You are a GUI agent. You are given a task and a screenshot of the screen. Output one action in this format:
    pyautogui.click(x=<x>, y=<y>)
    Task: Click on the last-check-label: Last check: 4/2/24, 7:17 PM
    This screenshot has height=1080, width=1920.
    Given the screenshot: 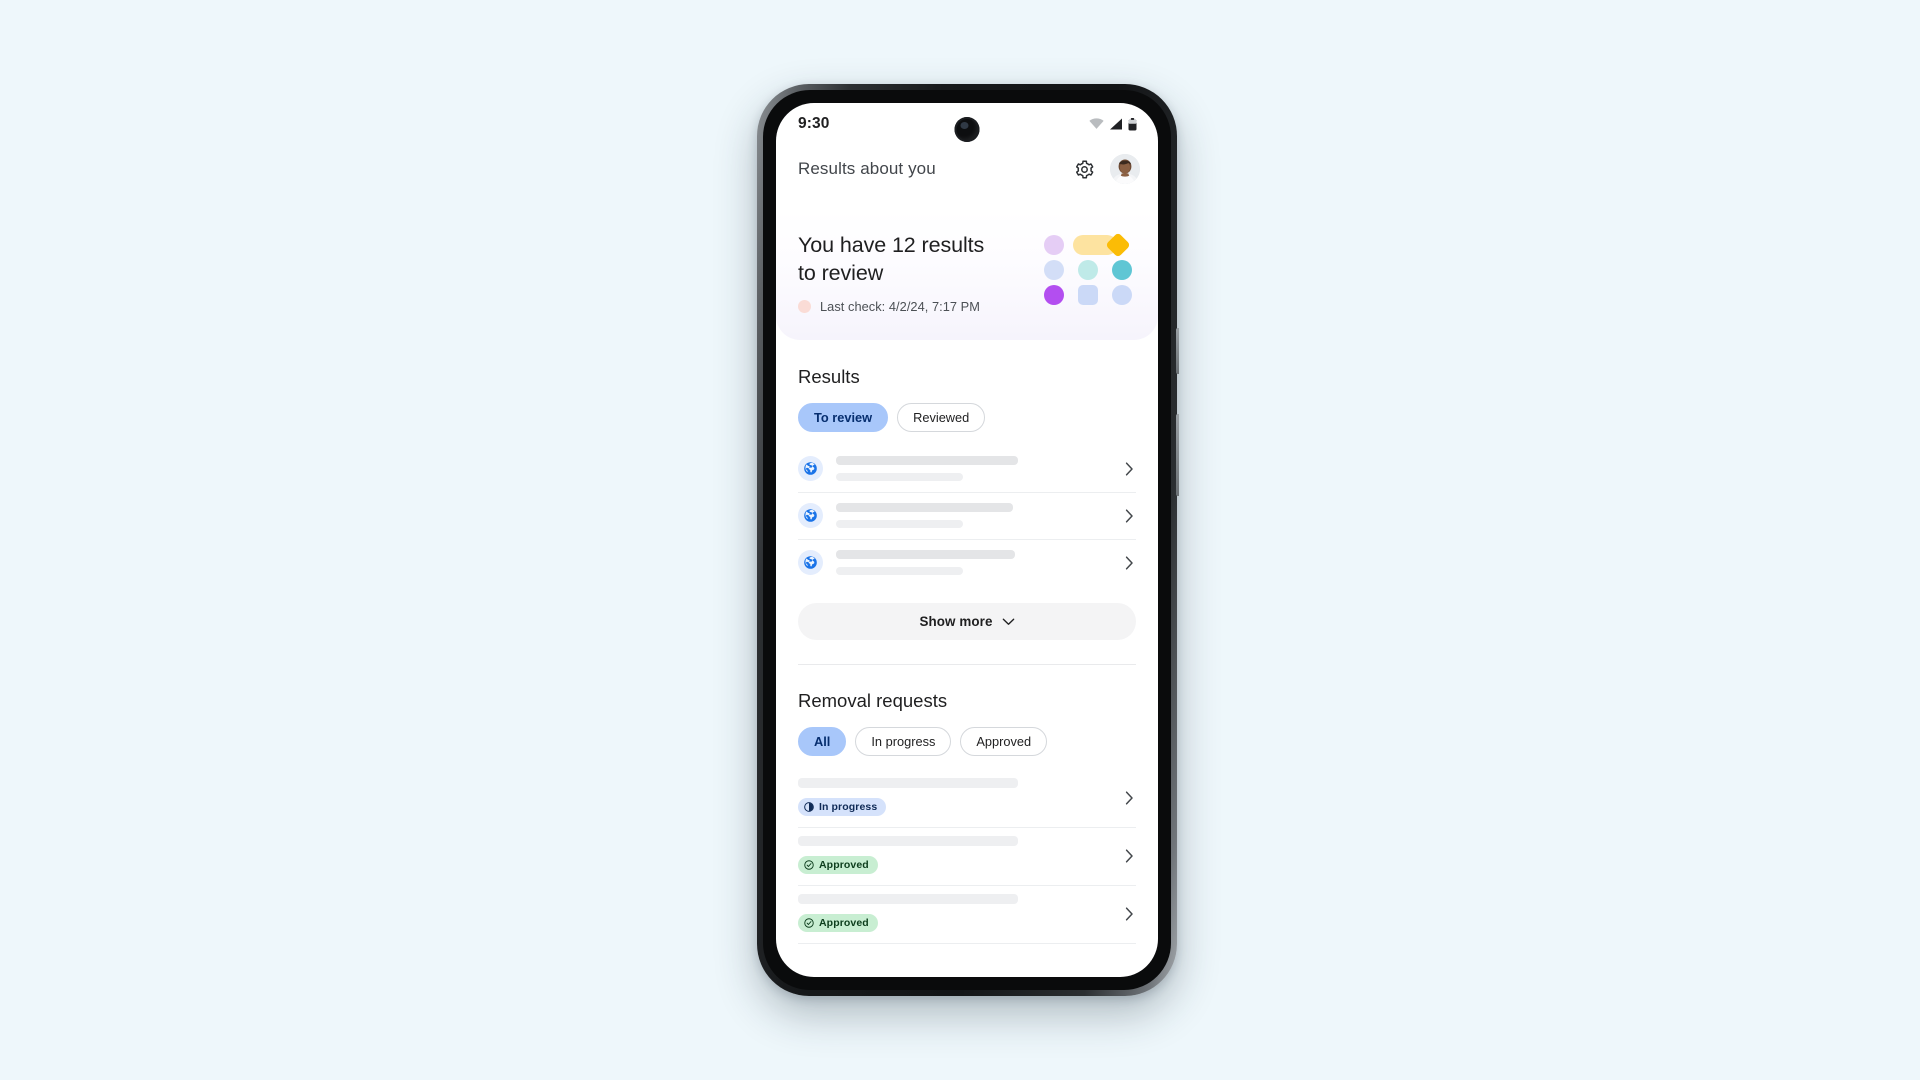 What is the action you would take?
    pyautogui.click(x=900, y=306)
    